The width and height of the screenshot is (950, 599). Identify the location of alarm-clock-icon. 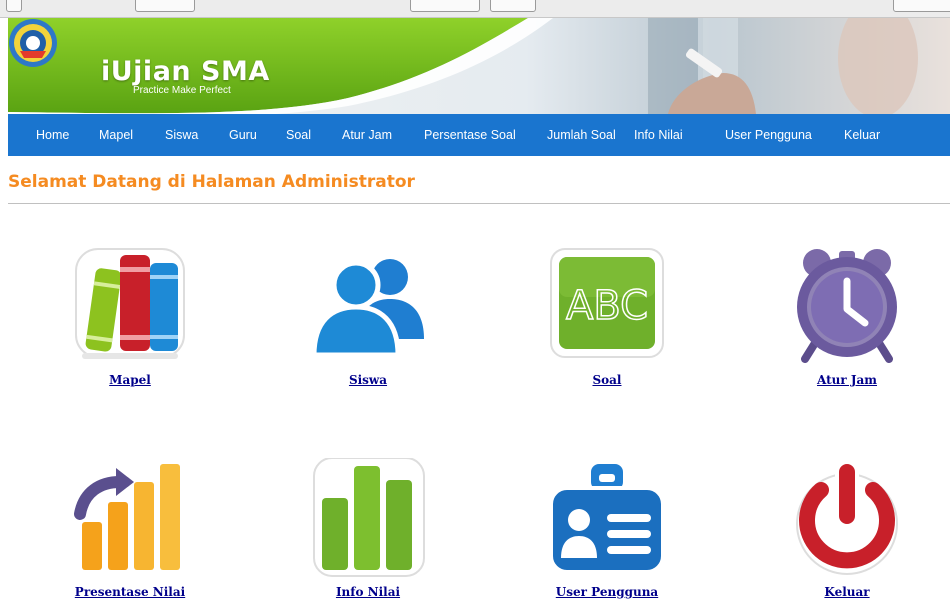
(847, 303).